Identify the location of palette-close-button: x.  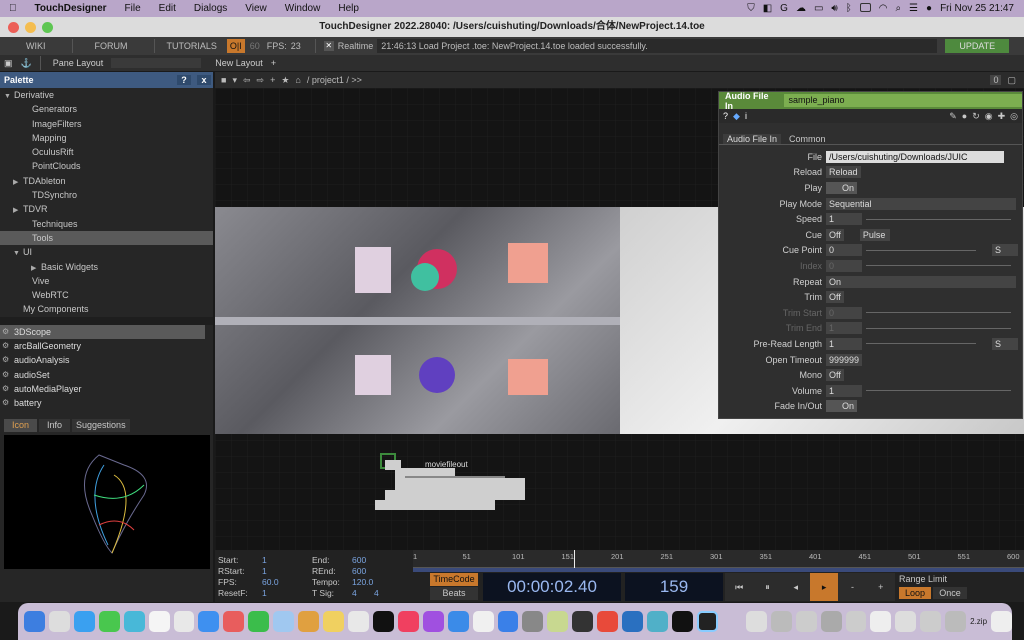
(204, 80).